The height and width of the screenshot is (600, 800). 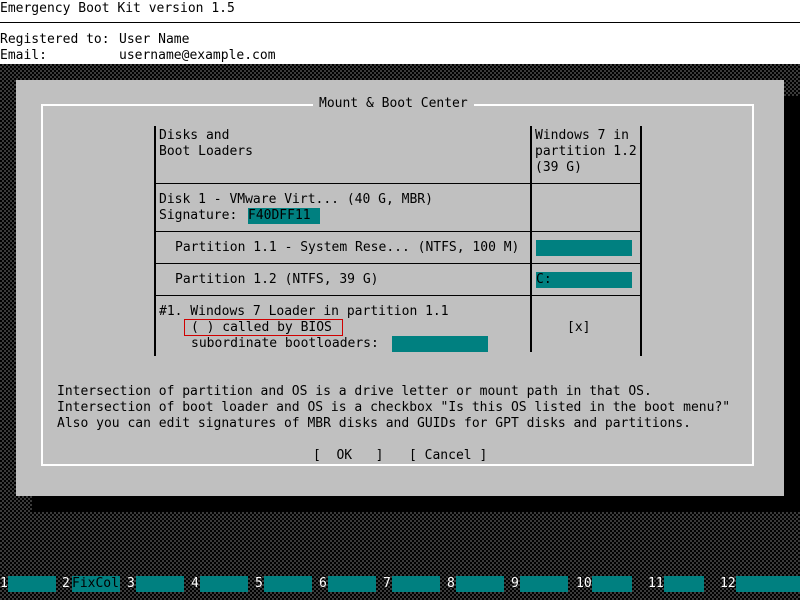 I want to click on signature-field: F40DFF11, so click(x=284, y=216).